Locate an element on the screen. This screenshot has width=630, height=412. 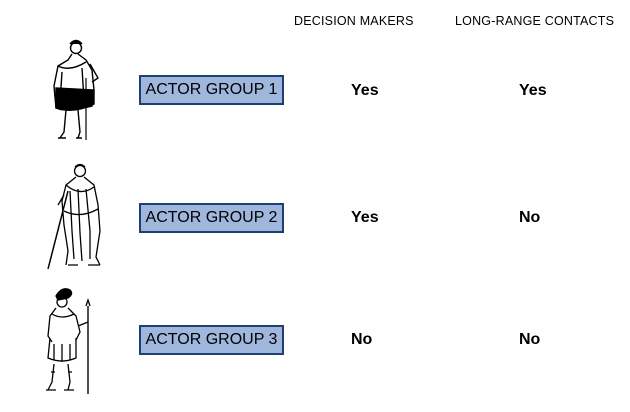
column-header-long-range-contacts: LONG-RANGE CONTACTS is located at coordinates (535, 21).